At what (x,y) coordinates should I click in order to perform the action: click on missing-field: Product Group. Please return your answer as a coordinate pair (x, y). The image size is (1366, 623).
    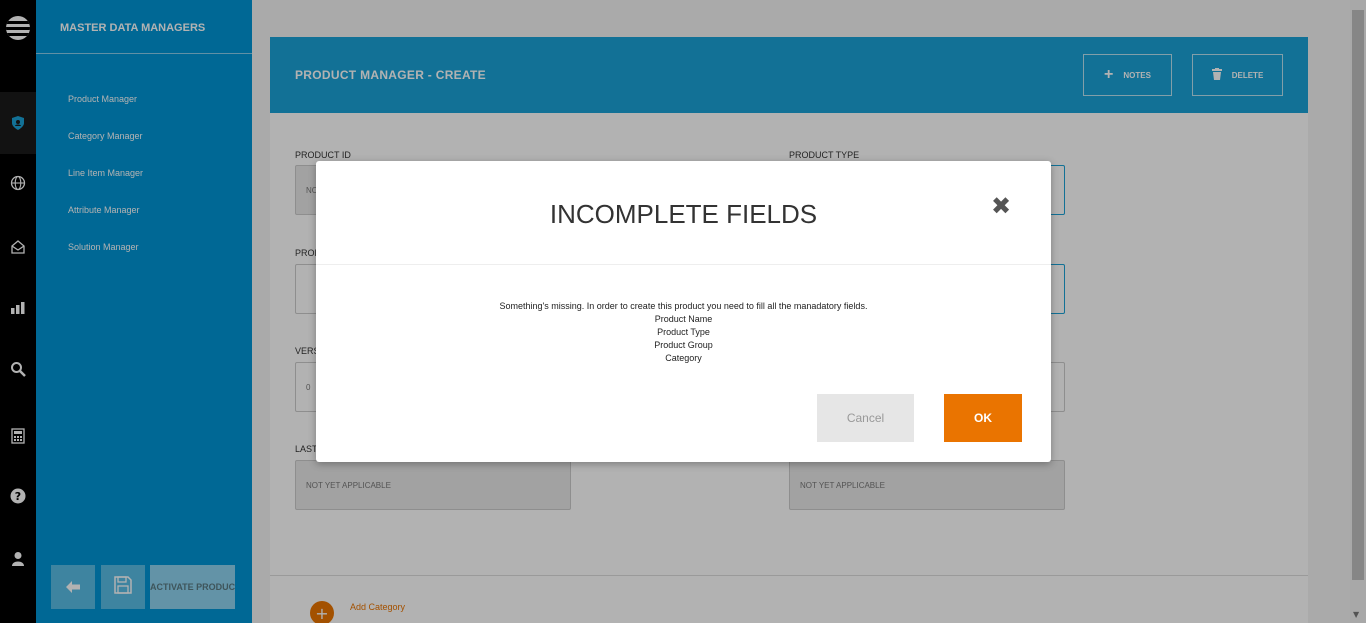
    Looking at the image, I should click on (683, 345).